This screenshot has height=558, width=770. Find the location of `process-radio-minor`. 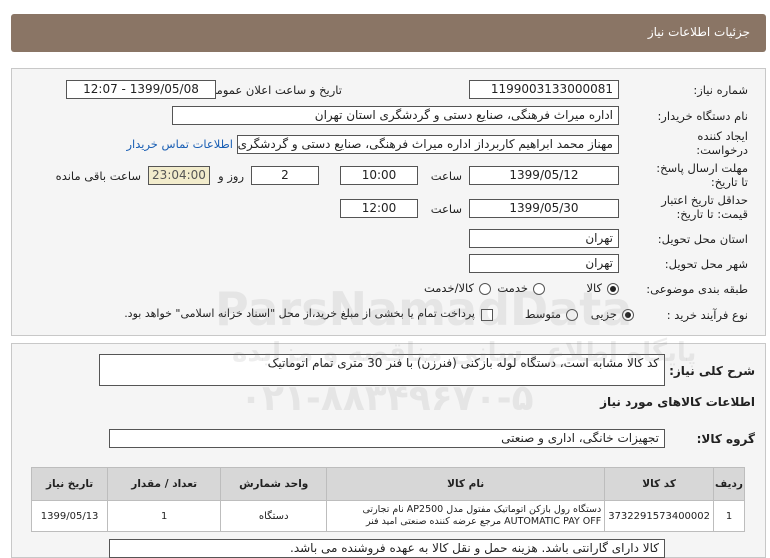

process-radio-minor is located at coordinates (628, 315).